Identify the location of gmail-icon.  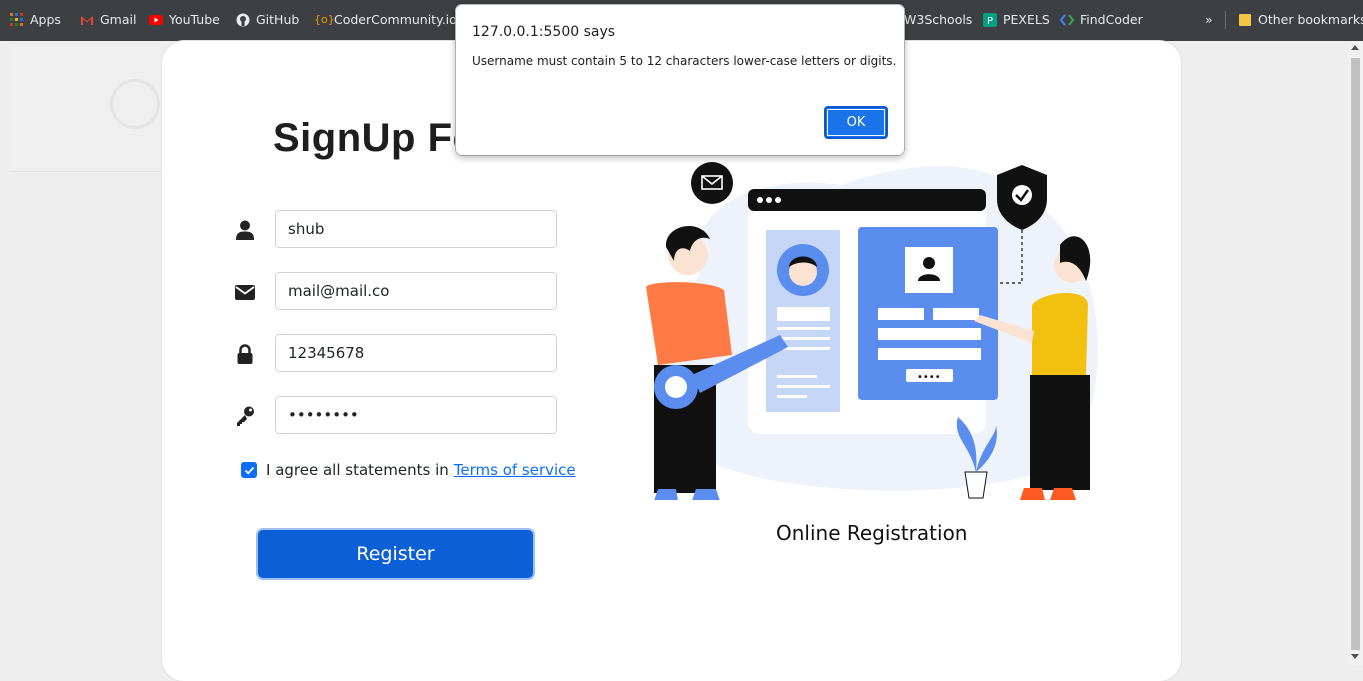
(87, 20).